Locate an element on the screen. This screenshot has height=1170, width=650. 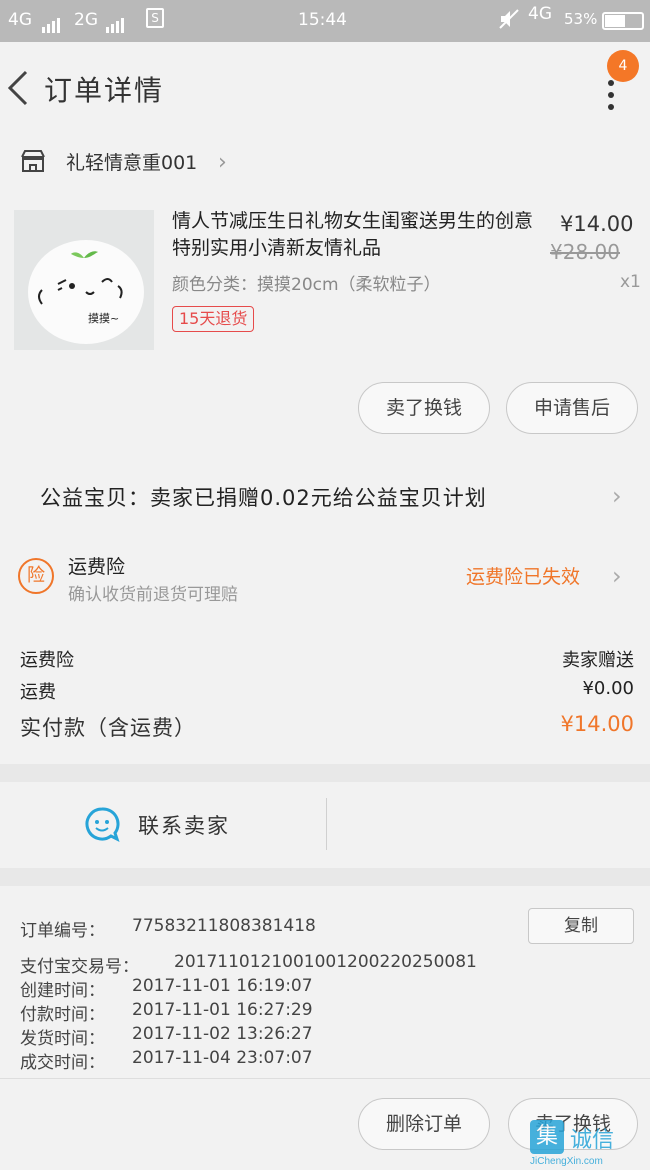
product-title: 情人节减压生日礼物女生闺蜜送男生的创意特别实用小清新友情礼品 is located at coordinates (357, 235).